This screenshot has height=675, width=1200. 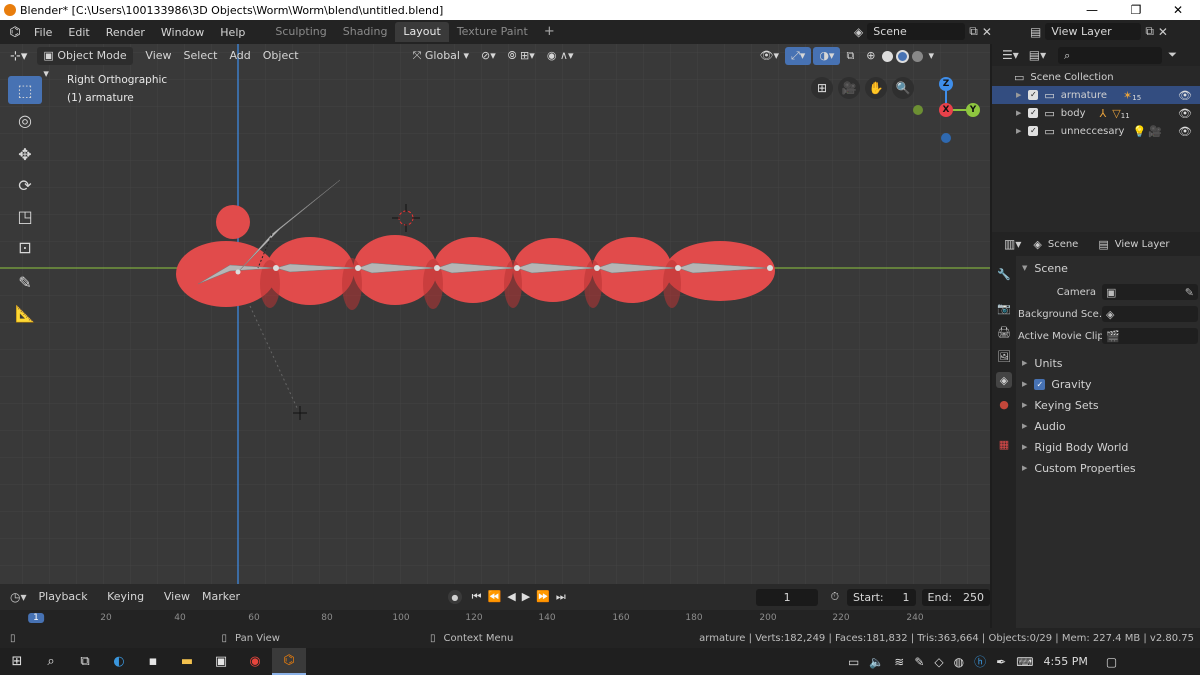 What do you see at coordinates (25, 282) in the screenshot?
I see `annotate-tool: ✎` at bounding box center [25, 282].